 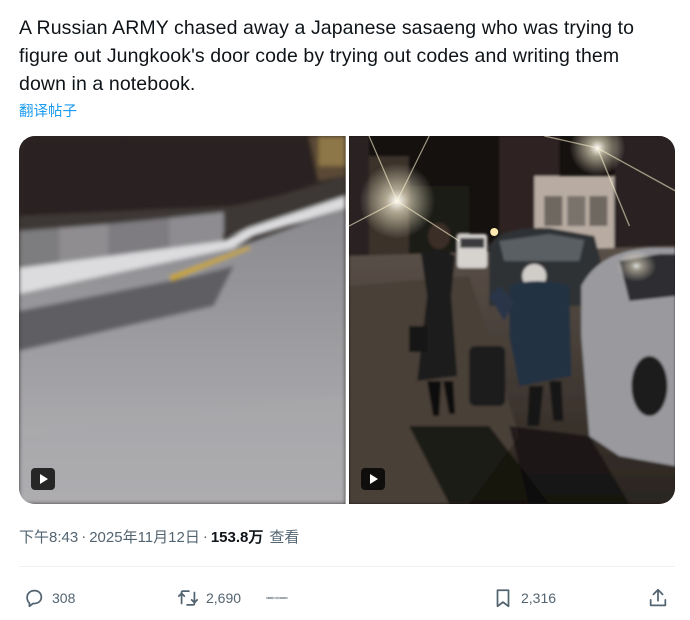 What do you see at coordinates (64, 598) in the screenshot?
I see `reply-count: 308` at bounding box center [64, 598].